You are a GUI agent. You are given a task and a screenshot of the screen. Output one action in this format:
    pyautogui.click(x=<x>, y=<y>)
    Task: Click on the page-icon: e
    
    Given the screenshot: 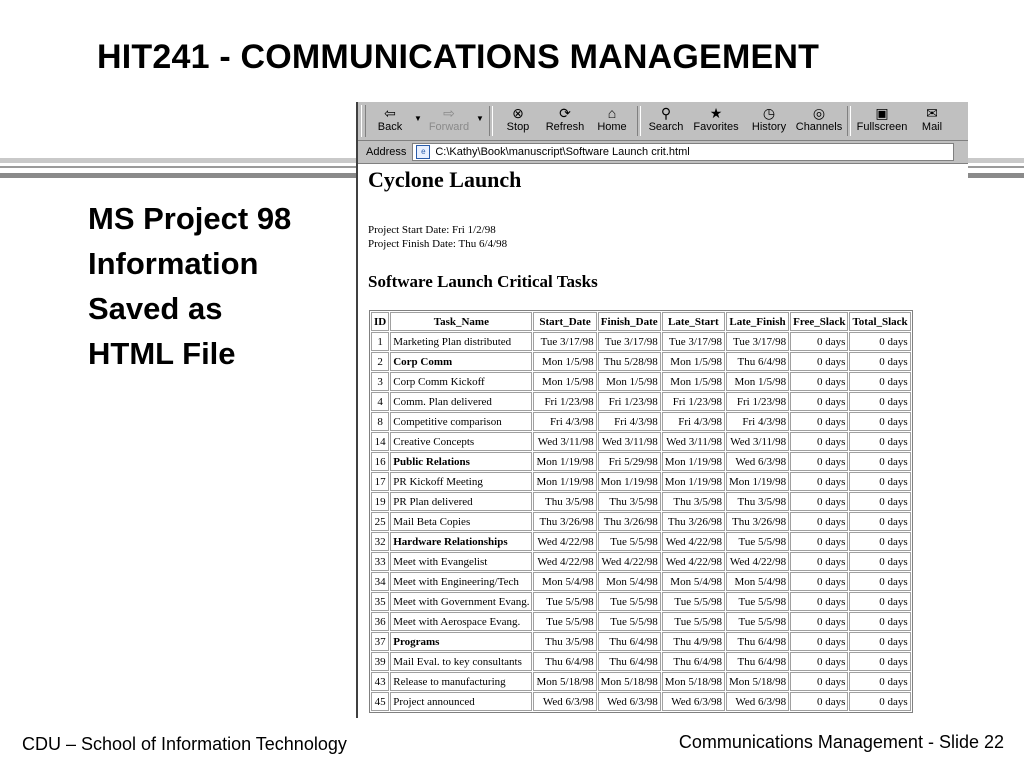 What is the action you would take?
    pyautogui.click(x=423, y=152)
    